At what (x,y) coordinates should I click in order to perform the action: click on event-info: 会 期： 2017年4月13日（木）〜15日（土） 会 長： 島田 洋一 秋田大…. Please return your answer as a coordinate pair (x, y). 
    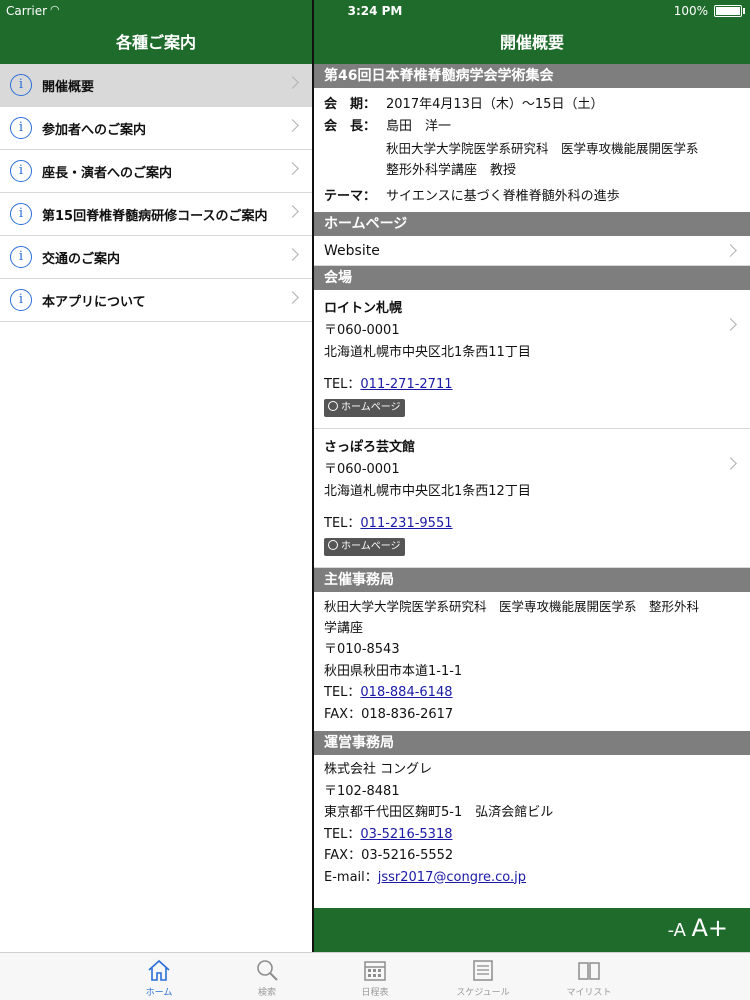
    Looking at the image, I should click on (532, 150).